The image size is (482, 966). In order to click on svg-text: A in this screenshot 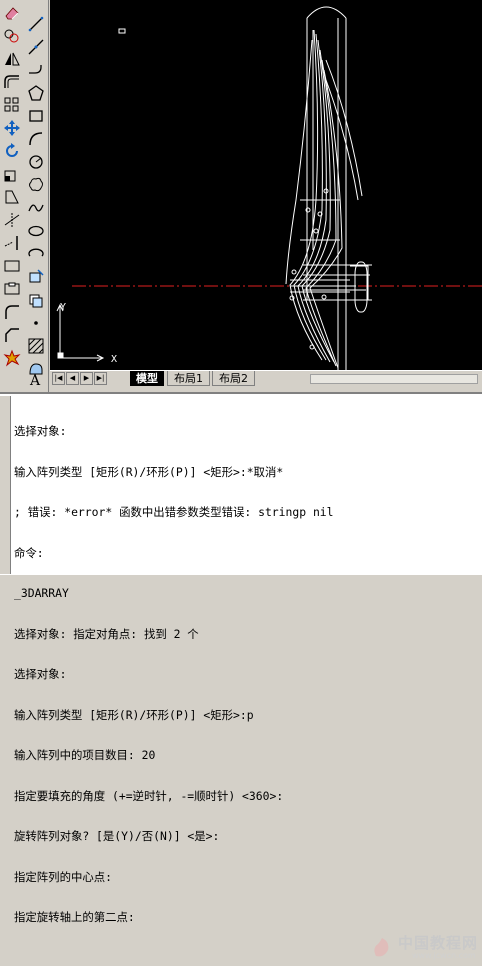, I will do `click(35, 380)`.